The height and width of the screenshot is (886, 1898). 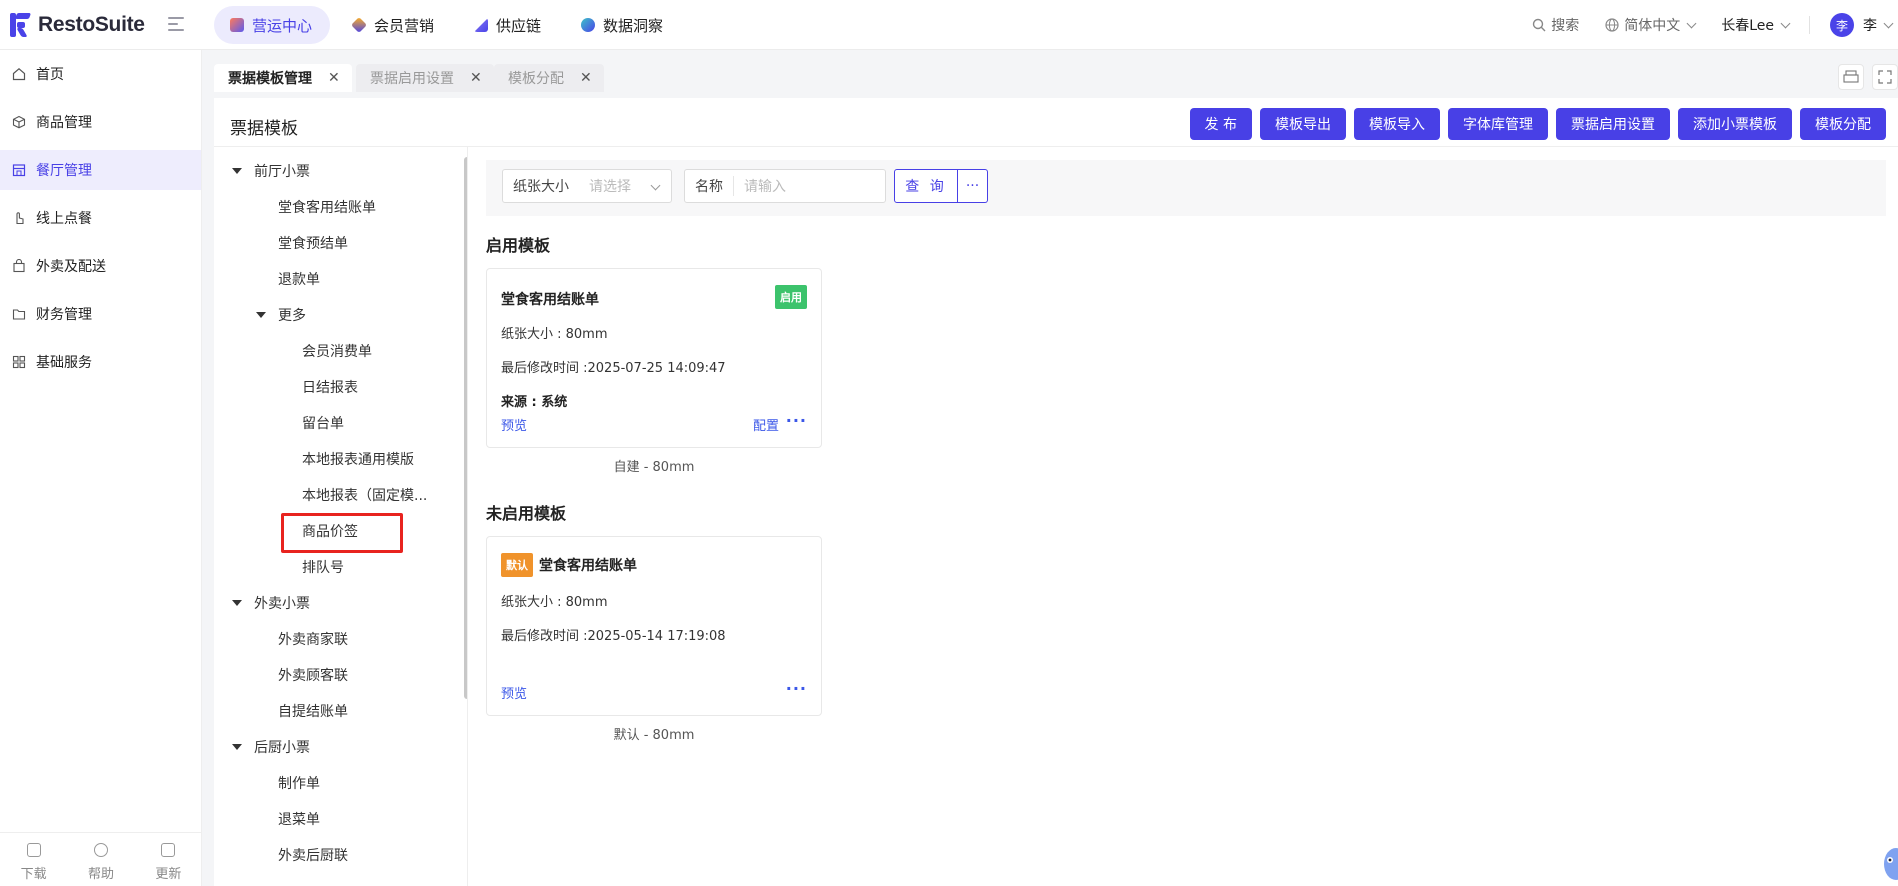 What do you see at coordinates (64, 363) in the screenshot?
I see `sidebar-item-label: 基础服务` at bounding box center [64, 363].